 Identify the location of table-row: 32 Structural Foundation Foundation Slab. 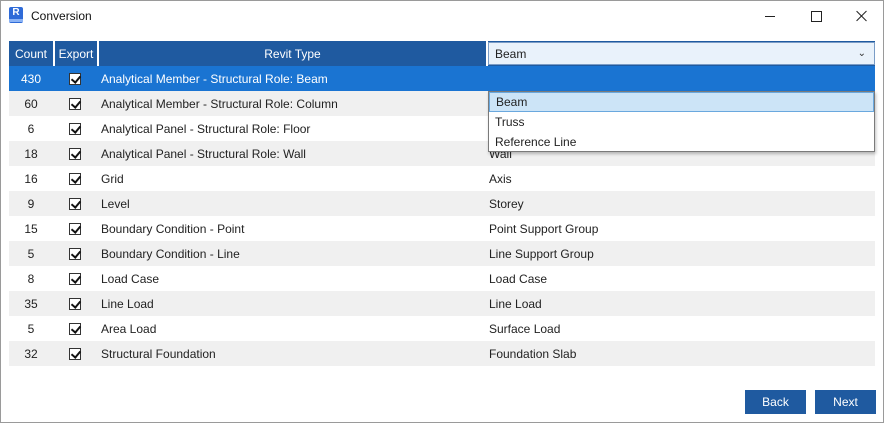
(442, 353).